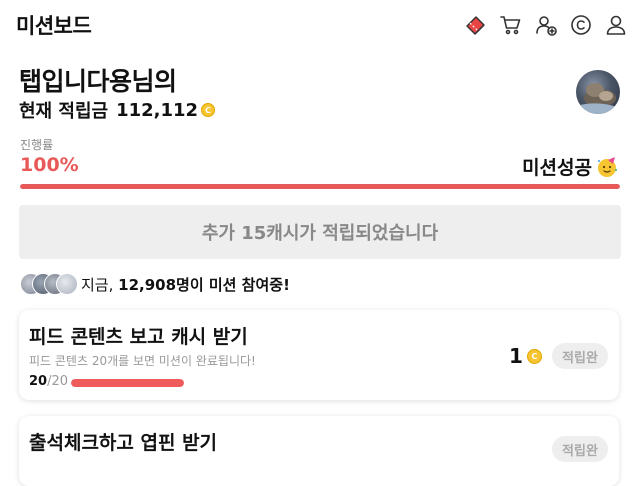 The image size is (640, 486). What do you see at coordinates (37, 145) in the screenshot?
I see `progress-label: 진행률` at bounding box center [37, 145].